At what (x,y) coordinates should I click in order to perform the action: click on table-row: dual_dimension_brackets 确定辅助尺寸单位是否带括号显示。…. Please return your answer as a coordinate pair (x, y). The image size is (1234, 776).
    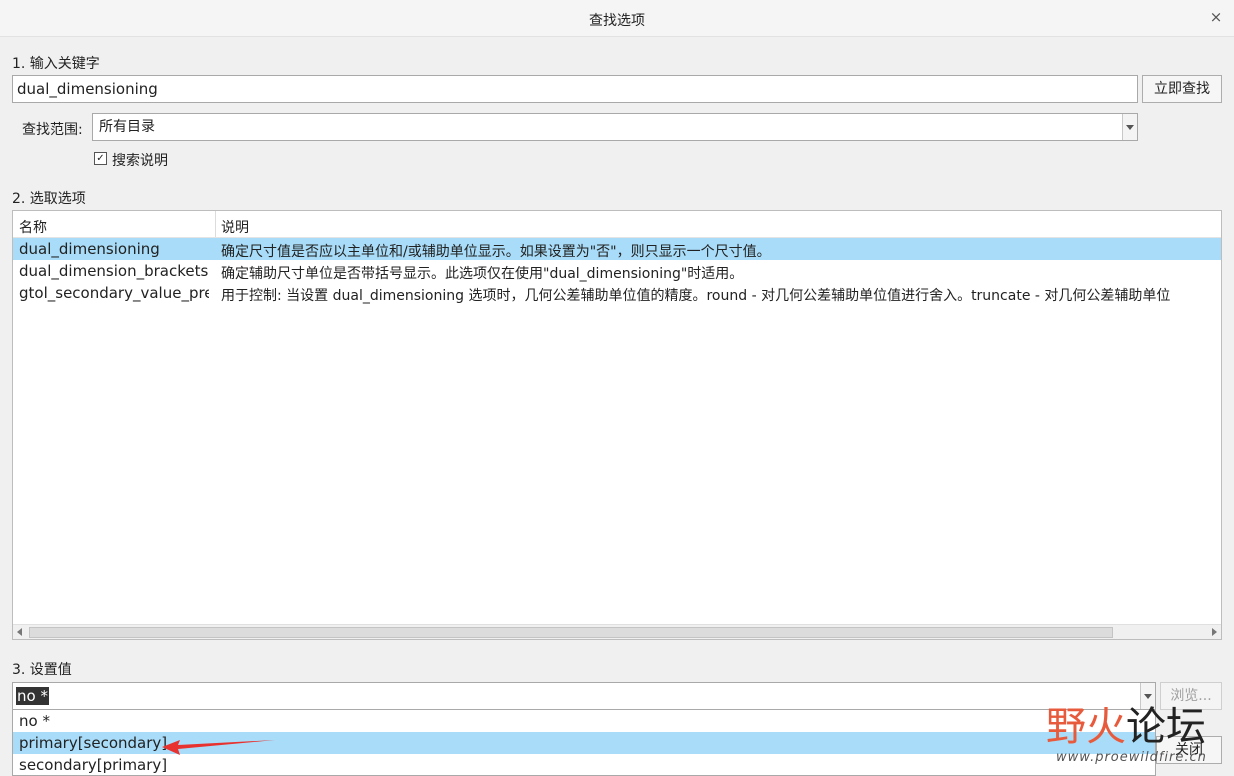
    Looking at the image, I should click on (617, 271).